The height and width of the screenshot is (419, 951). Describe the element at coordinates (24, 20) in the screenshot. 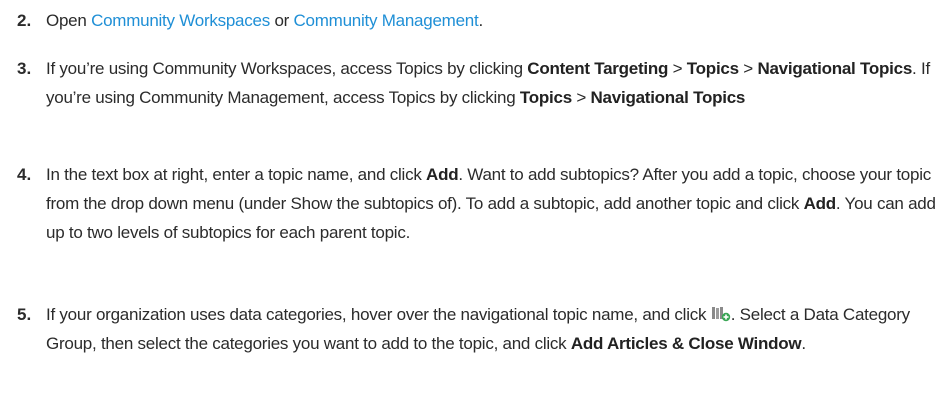

I see `step-number: 2.` at that location.